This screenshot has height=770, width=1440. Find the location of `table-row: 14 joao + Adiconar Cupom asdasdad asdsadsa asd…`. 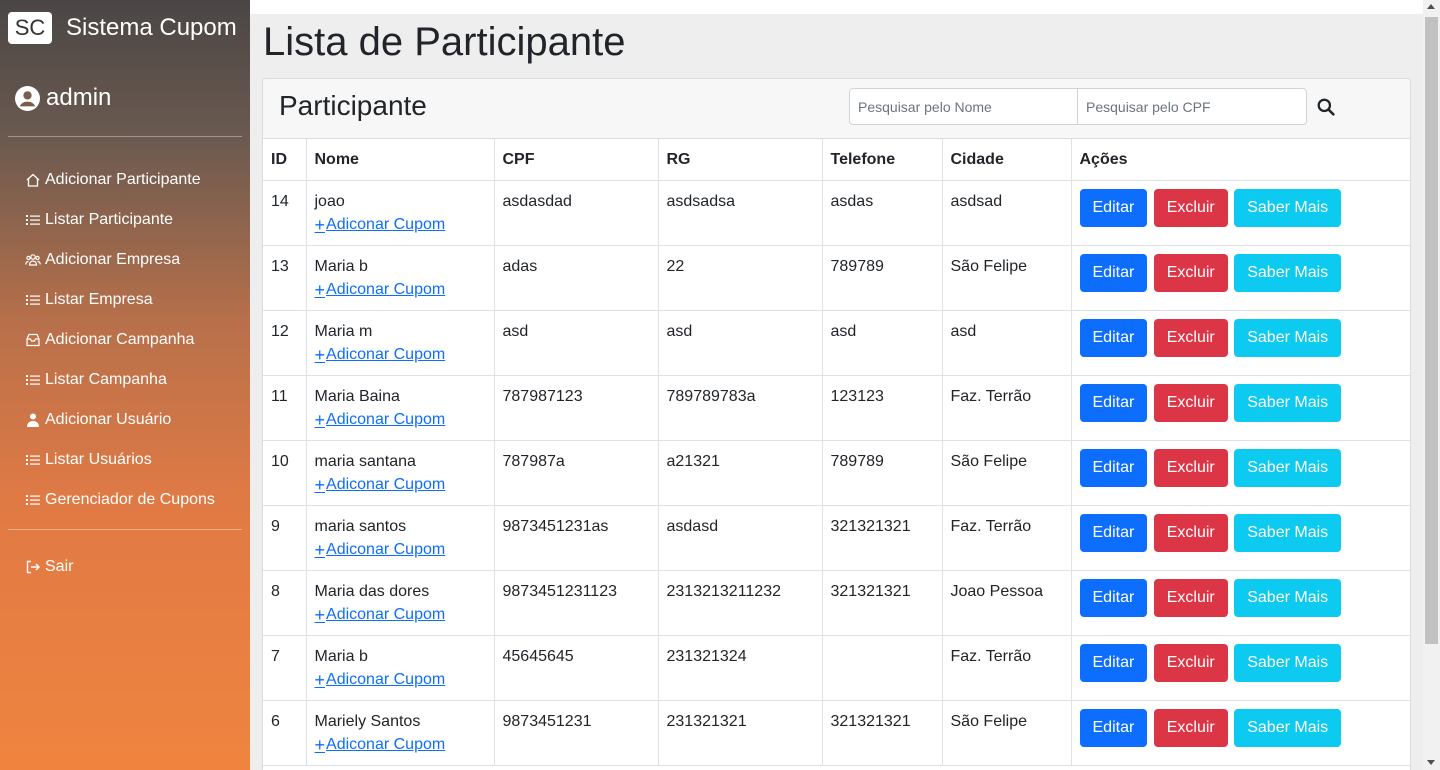

table-row: 14 joao + Adiconar Cupom asdasdad asdsadsa asd… is located at coordinates (836, 213).